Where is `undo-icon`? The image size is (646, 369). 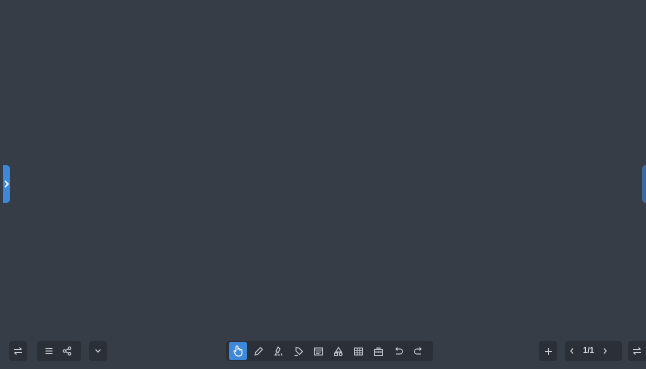
undo-icon is located at coordinates (398, 350).